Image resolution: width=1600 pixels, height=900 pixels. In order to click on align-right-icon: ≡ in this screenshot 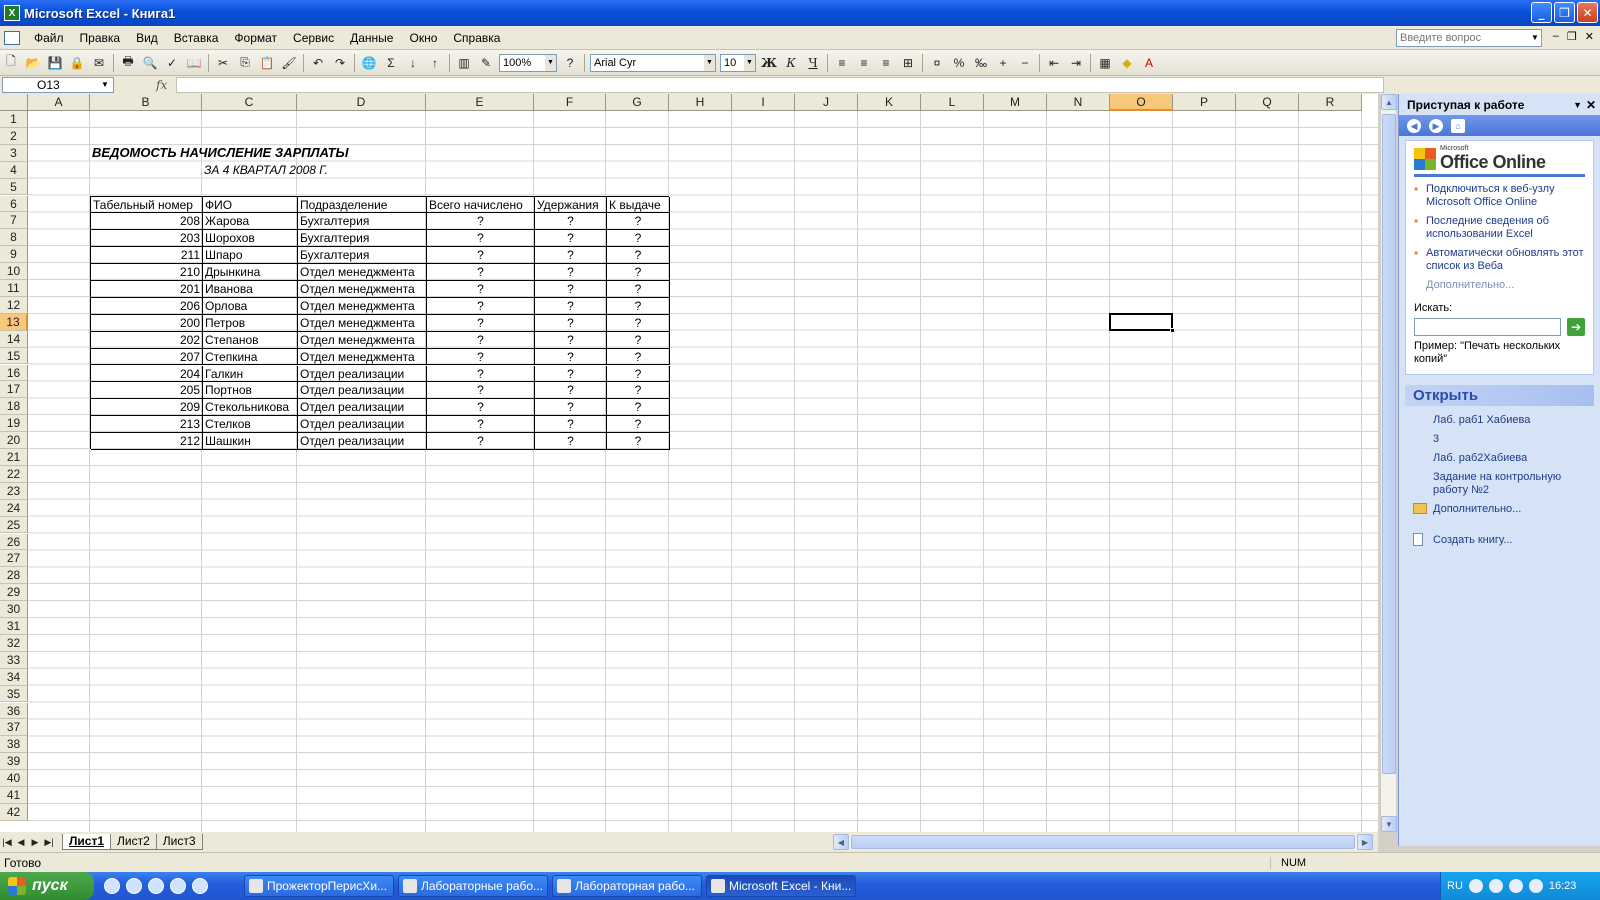, I will do `click(886, 63)`.